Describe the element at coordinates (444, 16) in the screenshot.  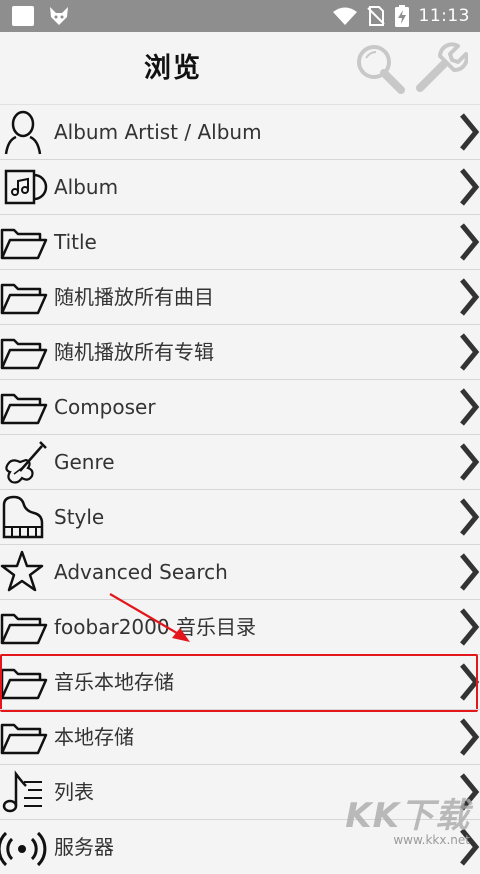
I see `status-time: 11:13` at that location.